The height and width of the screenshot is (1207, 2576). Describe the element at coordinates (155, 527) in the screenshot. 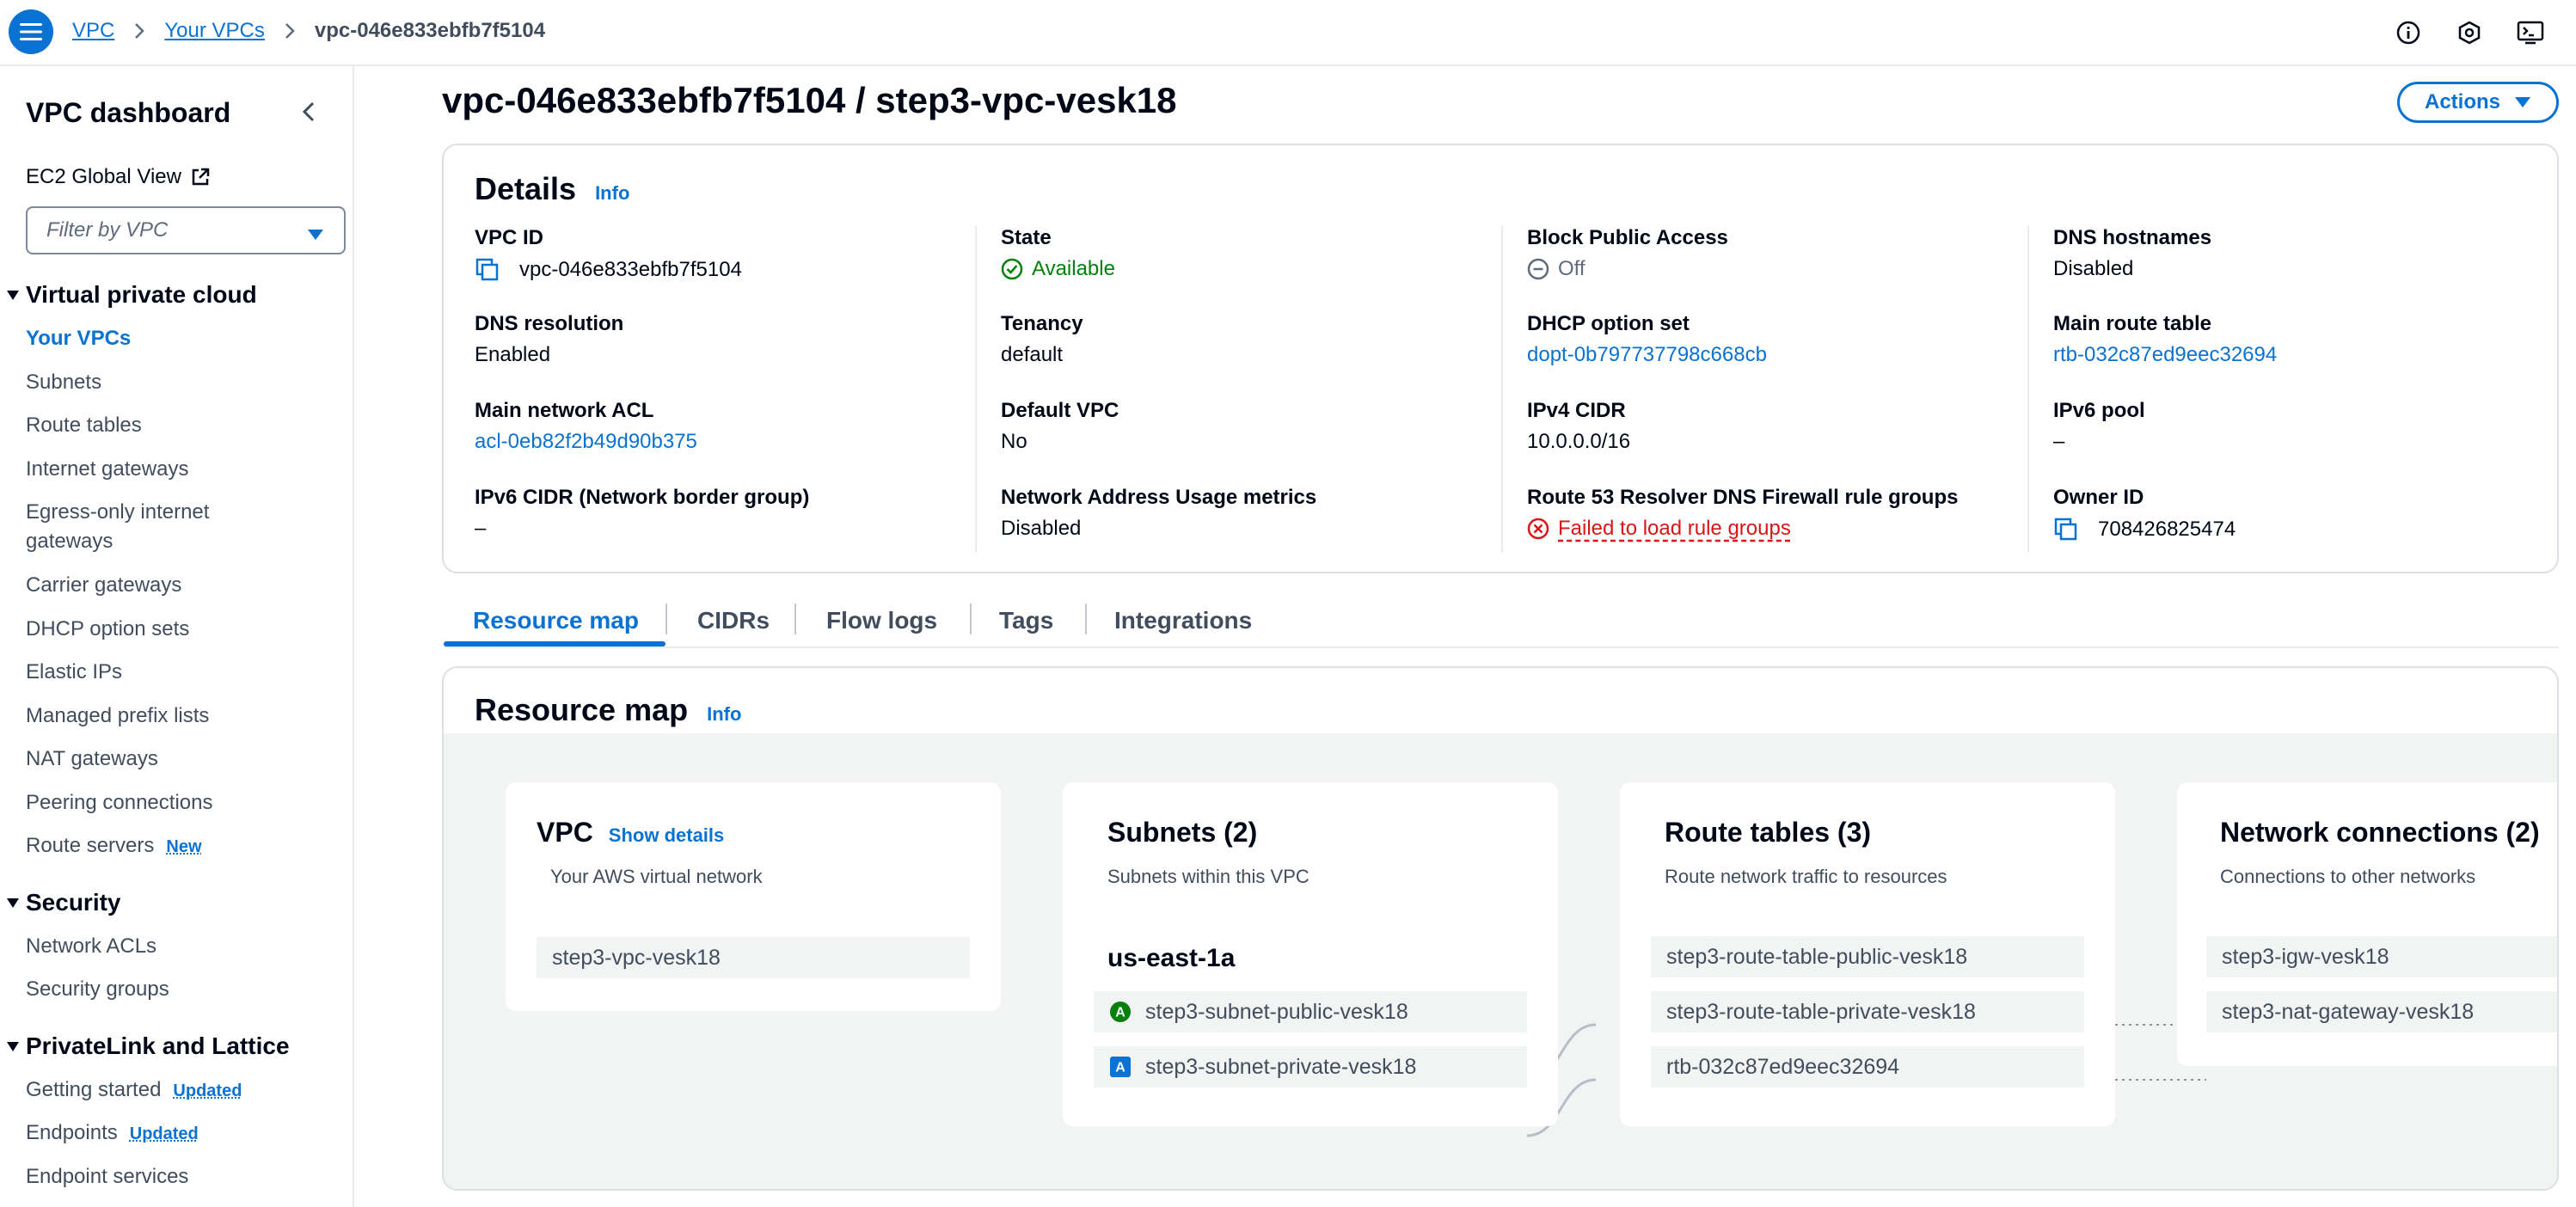

I see `sidebar-item-egress-only-internet-gateways: Egress-only internet gateways` at that location.